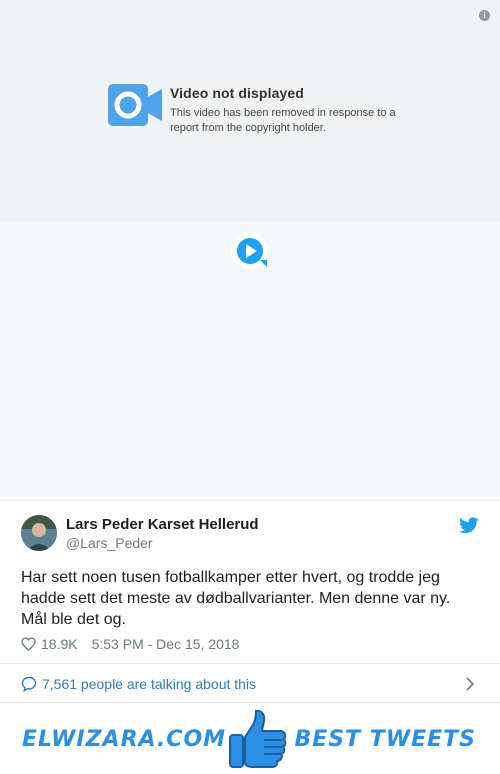 This screenshot has height=774, width=500. Describe the element at coordinates (29, 684) in the screenshot. I see `speech-bubble-icon` at that location.